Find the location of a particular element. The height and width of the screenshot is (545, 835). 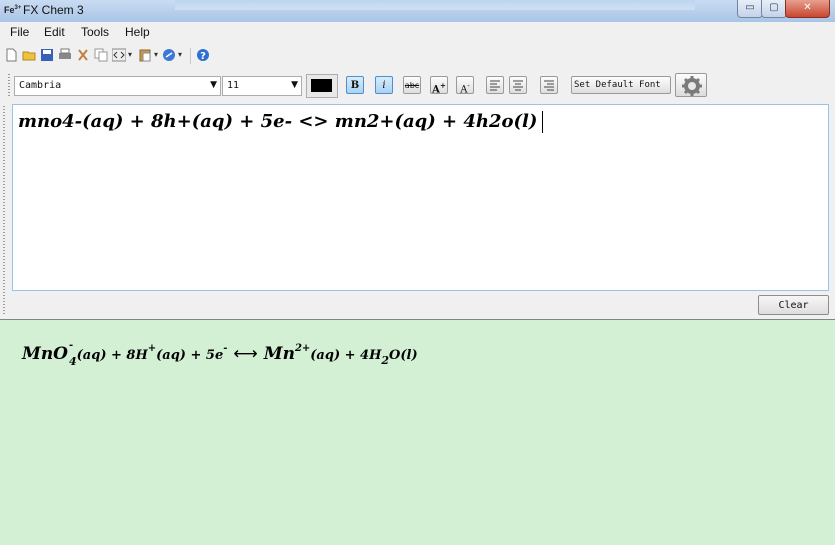

set-default-font-button: Set Default Font is located at coordinates (621, 85).